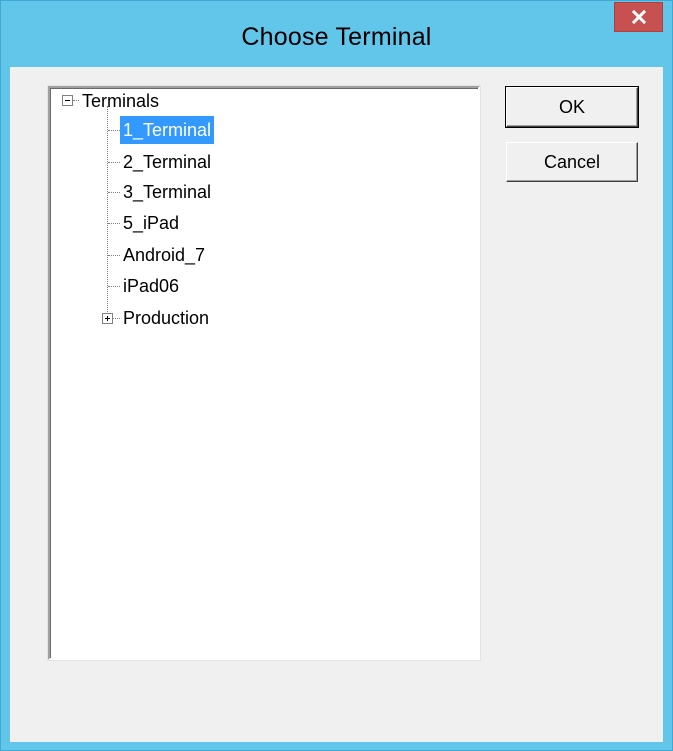 Image resolution: width=673 pixels, height=751 pixels. I want to click on tree-node-1-terminal: 1_Terminal, so click(167, 130).